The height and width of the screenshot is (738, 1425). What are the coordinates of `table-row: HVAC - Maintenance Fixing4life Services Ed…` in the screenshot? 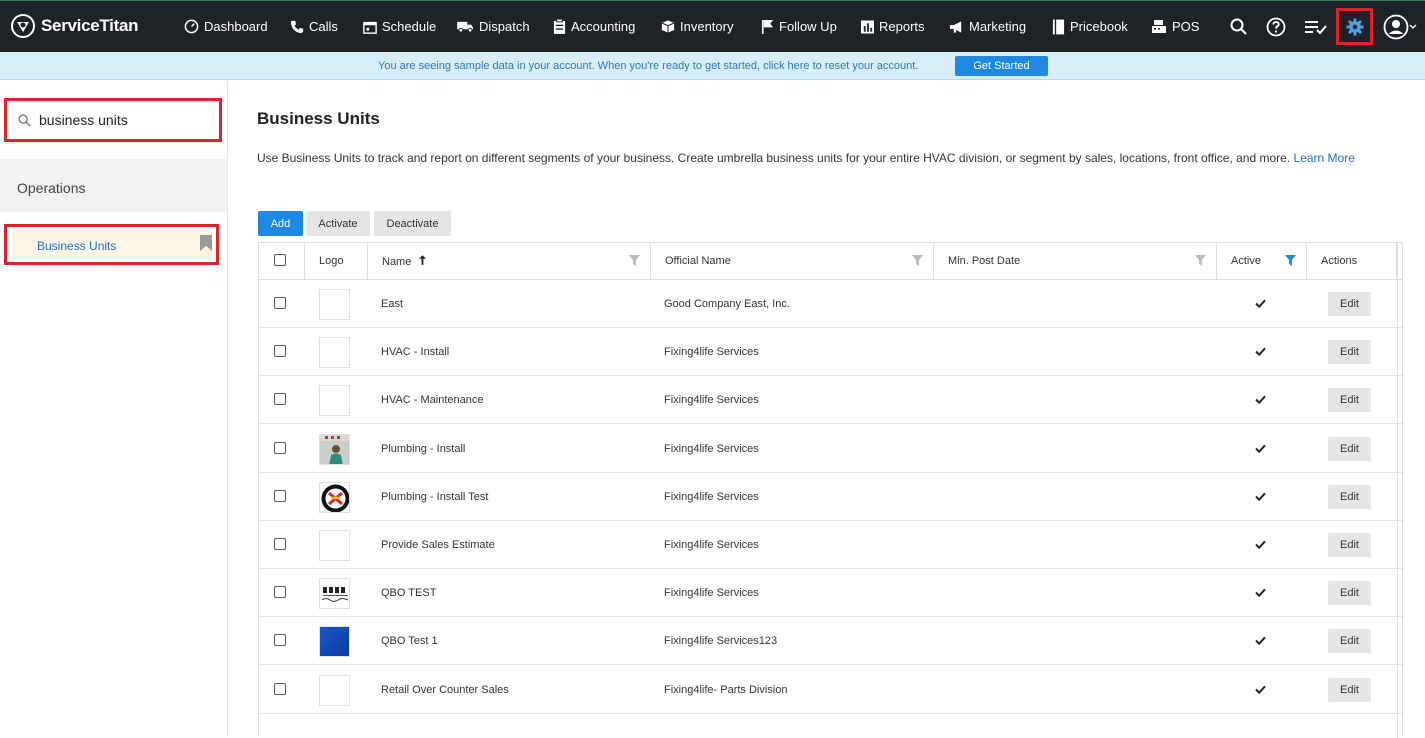 It's located at (830, 400).